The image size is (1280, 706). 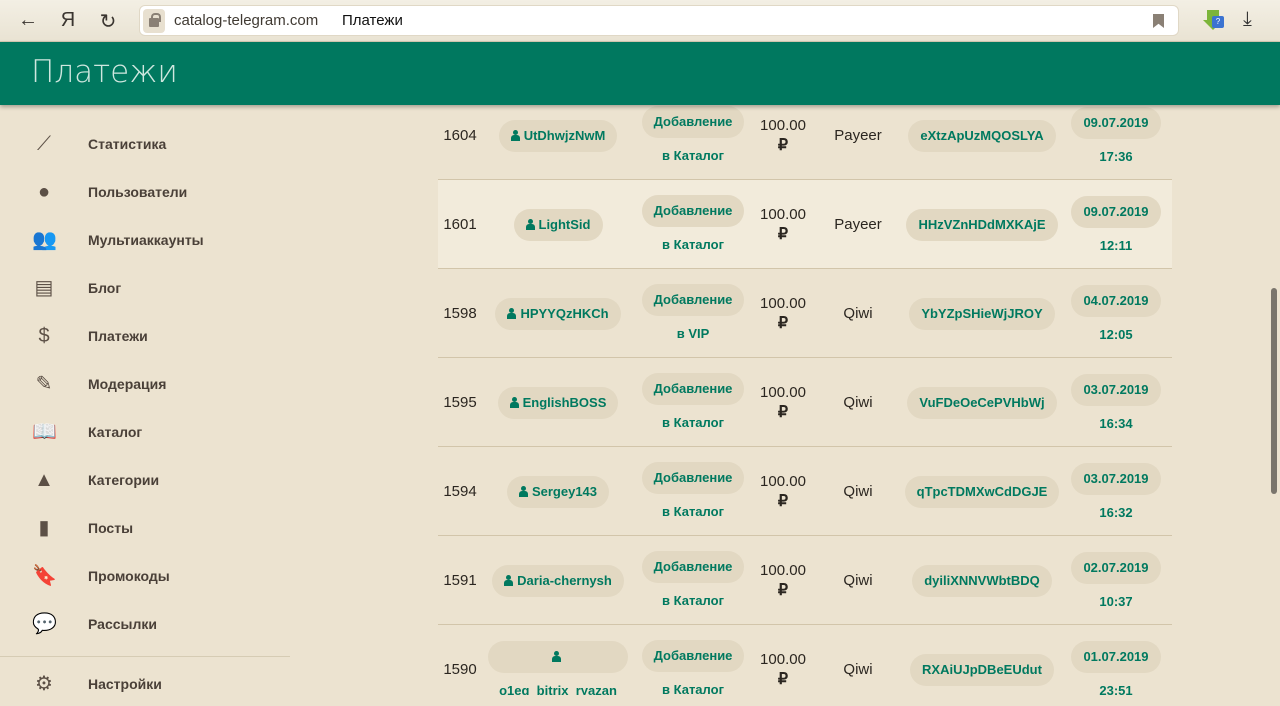 I want to click on sidebar-item-3: ▤ Блог, so click(x=145, y=288).